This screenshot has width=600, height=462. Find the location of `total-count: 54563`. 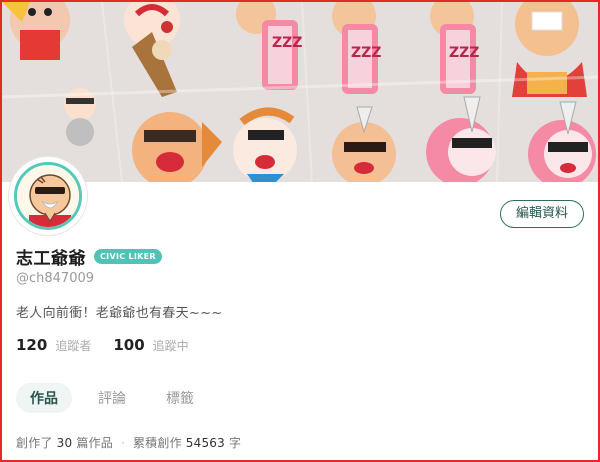

total-count: 54563 is located at coordinates (205, 443).